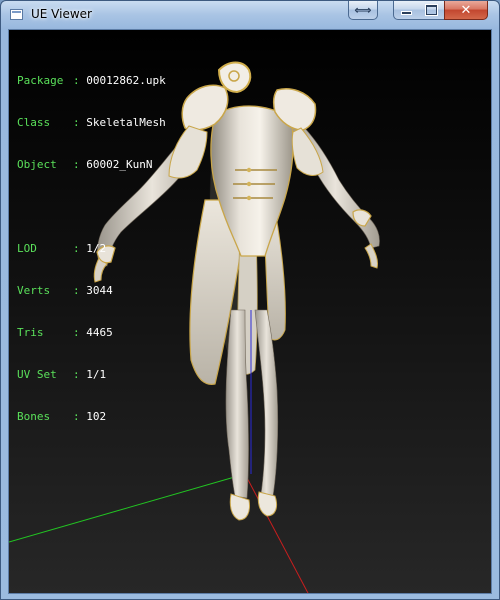 Image resolution: width=500 pixels, height=600 pixels. Describe the element at coordinates (62, 248) in the screenshot. I see `info-row-lod: LOD: 1/2` at that location.